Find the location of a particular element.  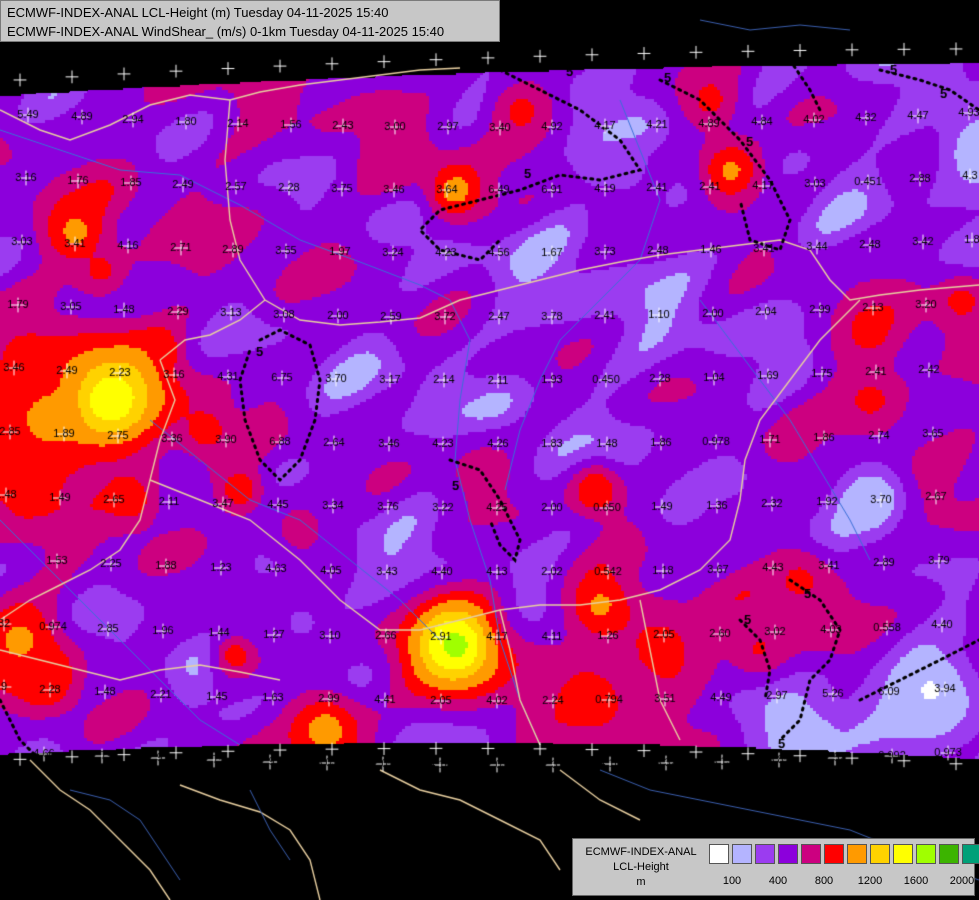

legend-tick-labels: 100 400 800 1200 1600 2000 is located at coordinates (844, 882).